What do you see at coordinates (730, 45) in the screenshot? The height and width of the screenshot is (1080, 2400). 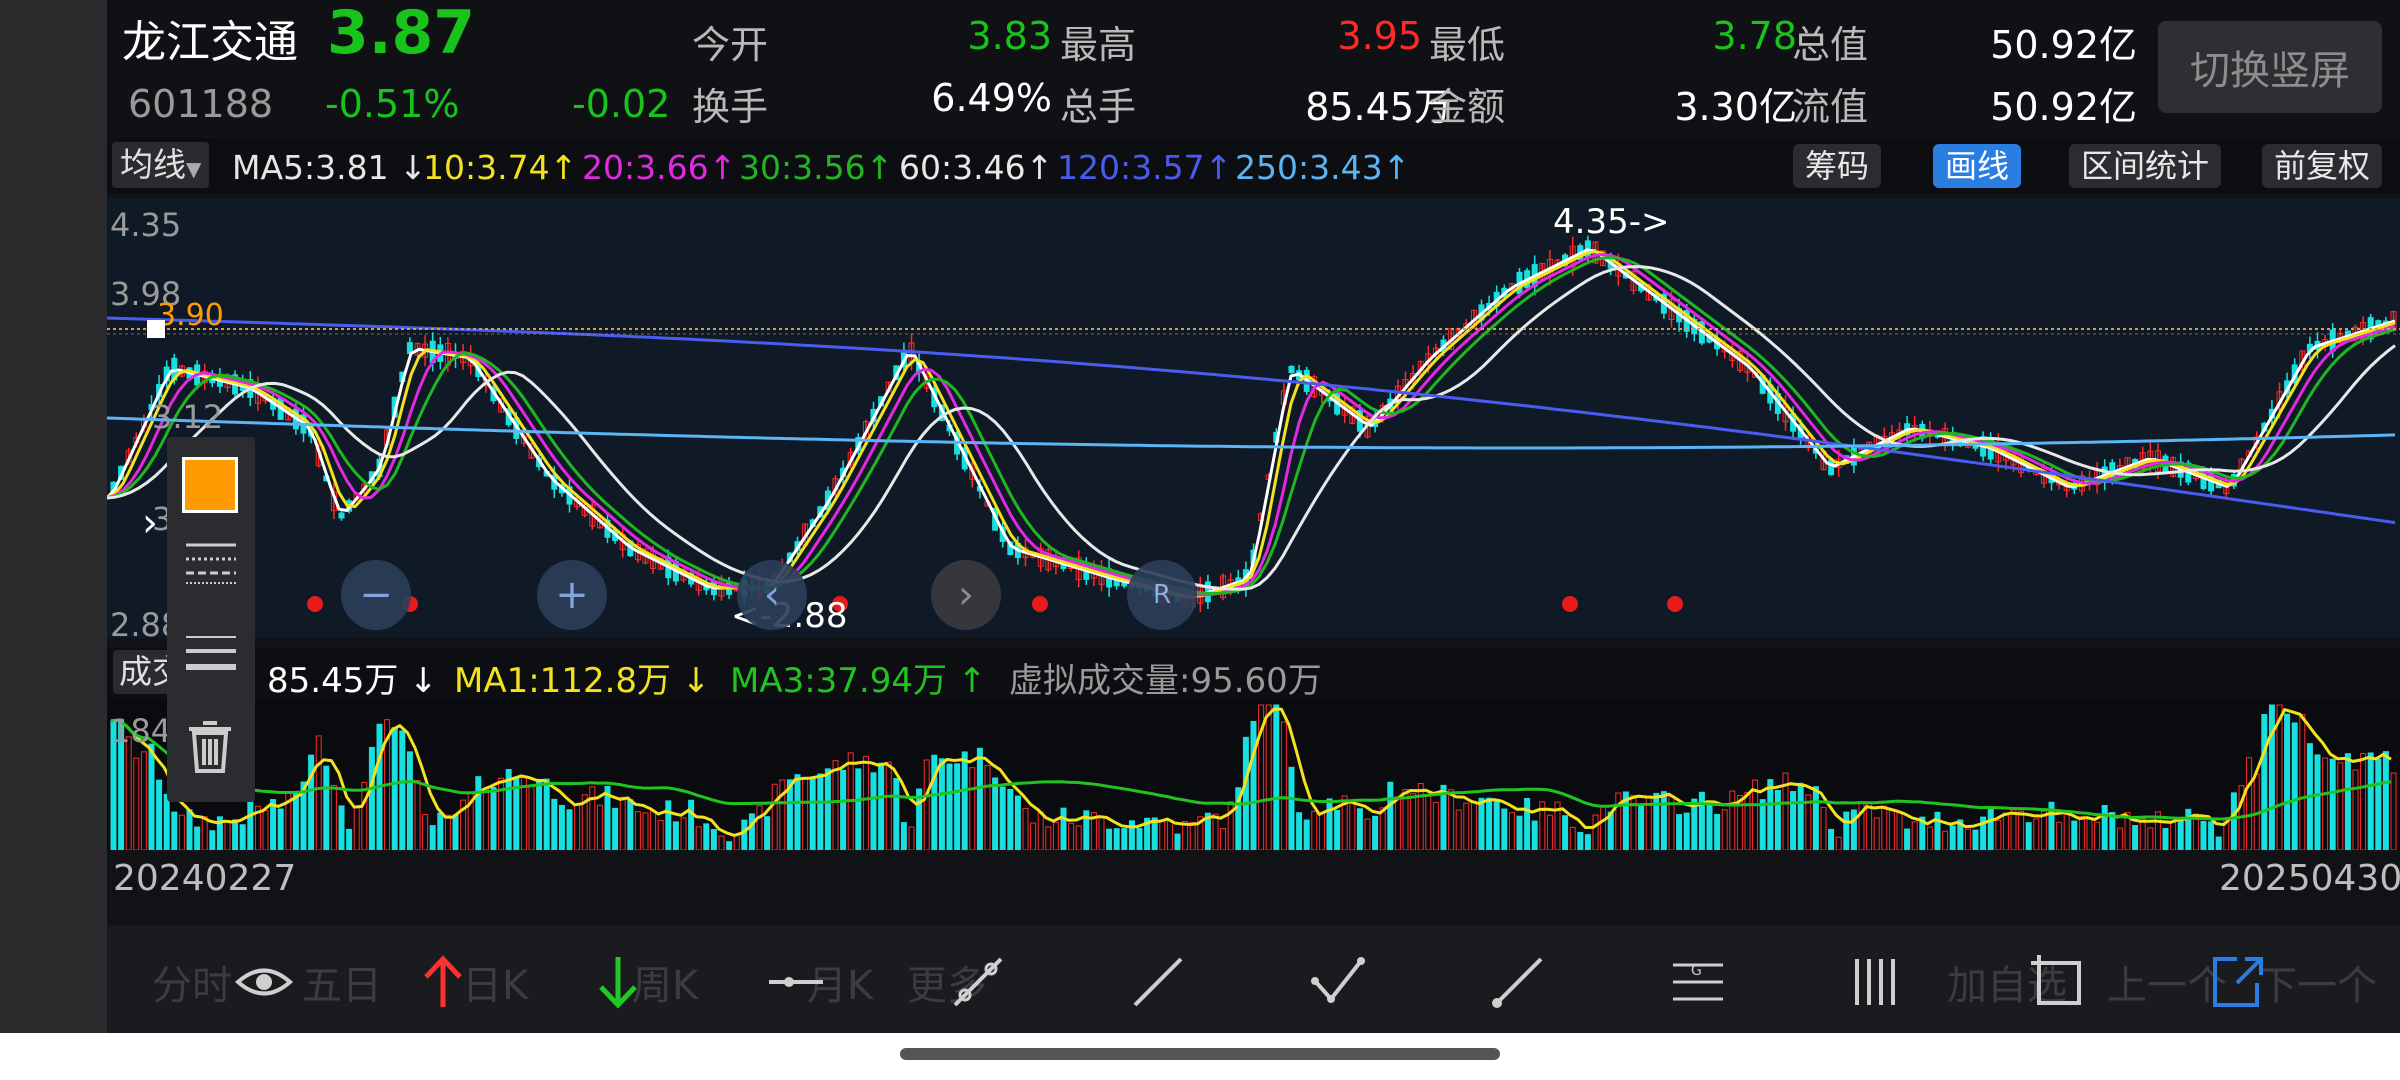 I see `open-label: 今开` at bounding box center [730, 45].